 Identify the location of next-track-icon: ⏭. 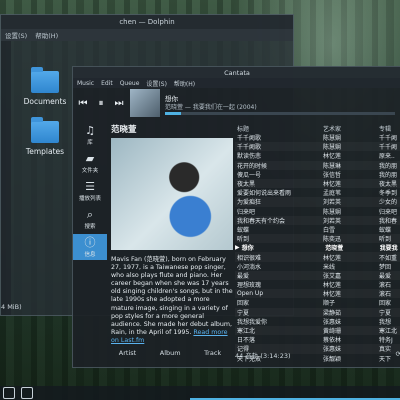
(119, 103).